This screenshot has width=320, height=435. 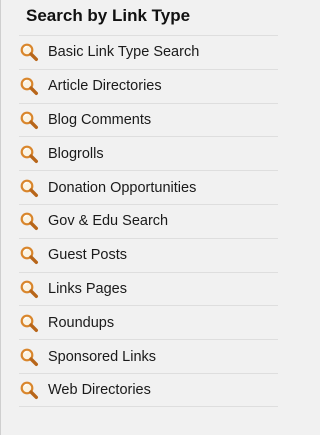 What do you see at coordinates (122, 187) in the screenshot?
I see `list-item-label: Donation Opportunities` at bounding box center [122, 187].